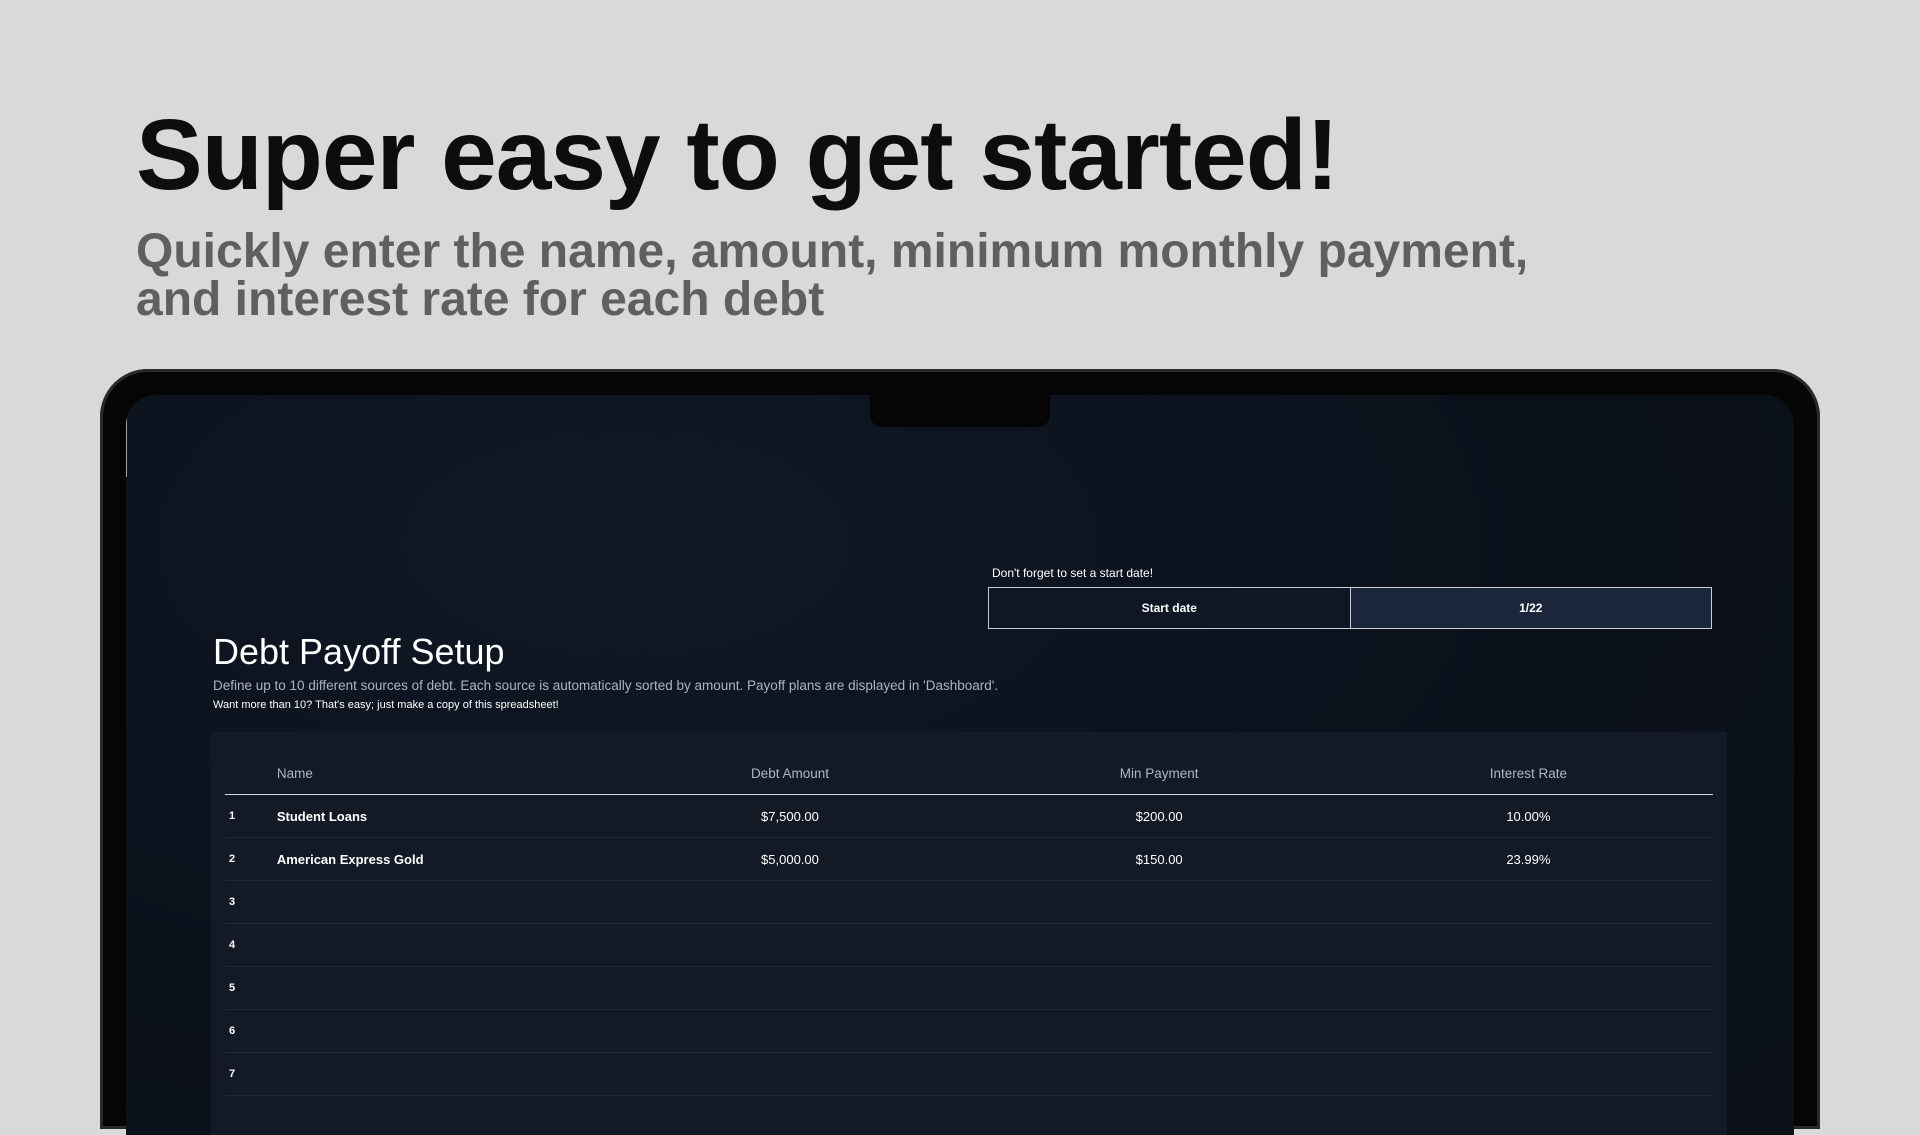 The height and width of the screenshot is (1135, 1920). I want to click on debt-name-cell: Student Loans, so click(440, 816).